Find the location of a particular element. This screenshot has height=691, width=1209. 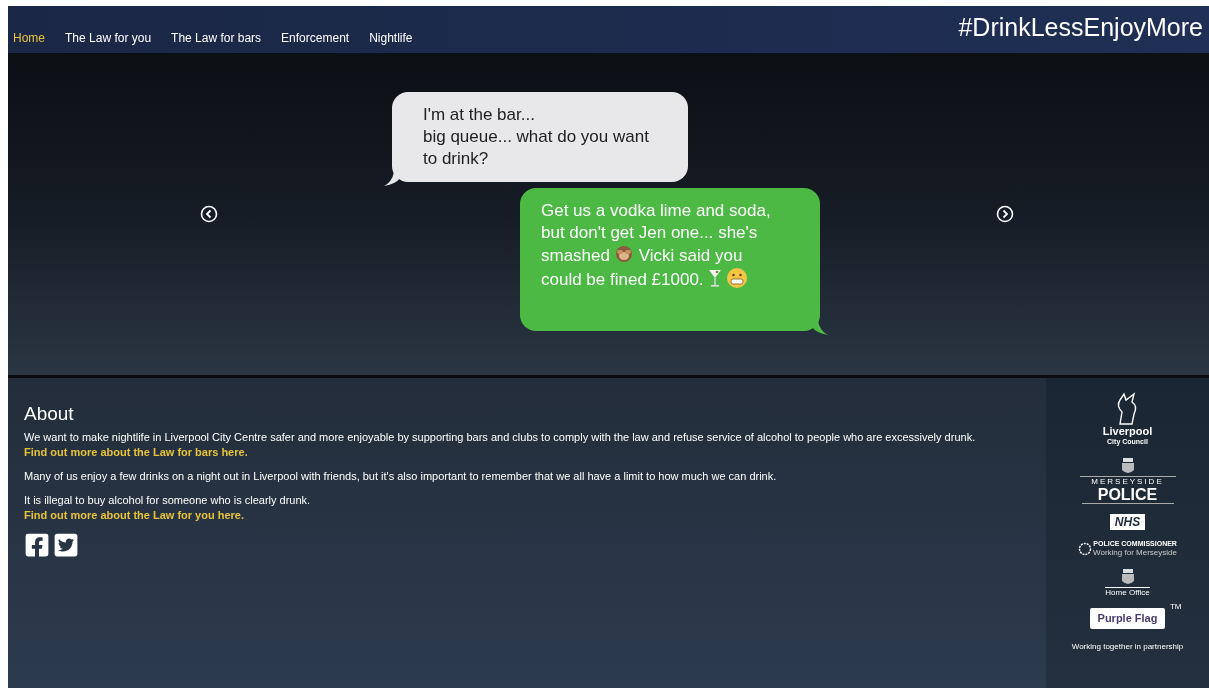

about-paragraph: It is illegal to buy alcohol for someone who is clearly drunk. is located at coordinates (168, 500).